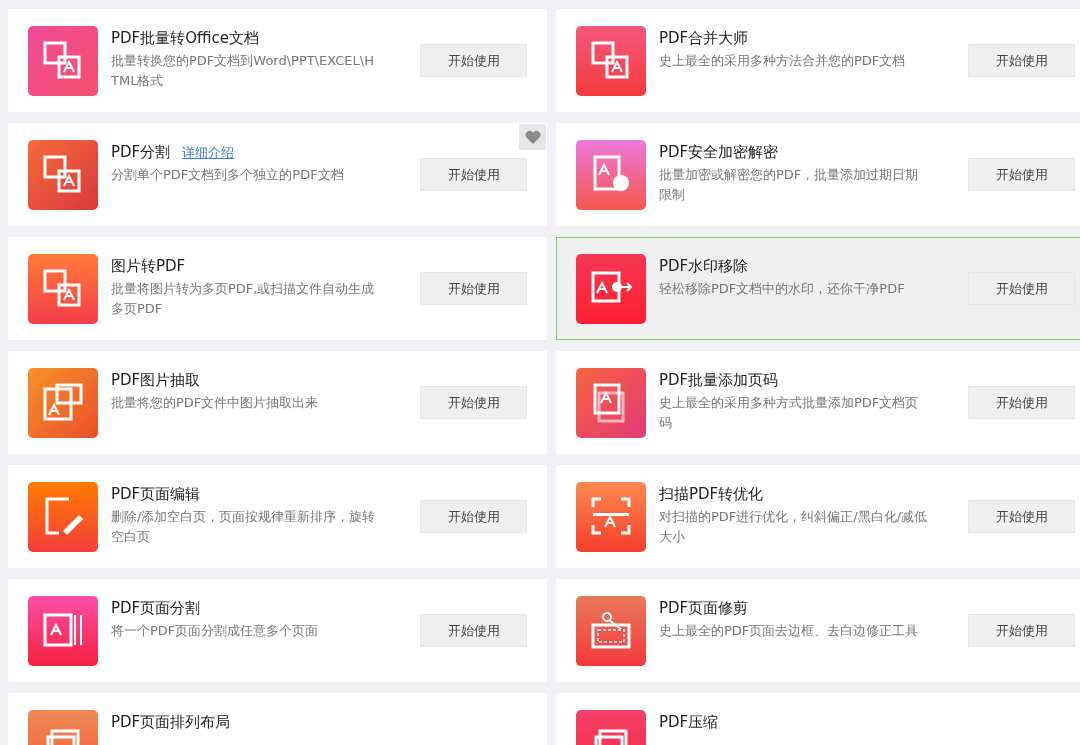 The image size is (1080, 745). I want to click on tool-card: PDF水印移除 轻松移除PDF文档中的水印，还你干净PDF 开始使用, so click(818, 288).